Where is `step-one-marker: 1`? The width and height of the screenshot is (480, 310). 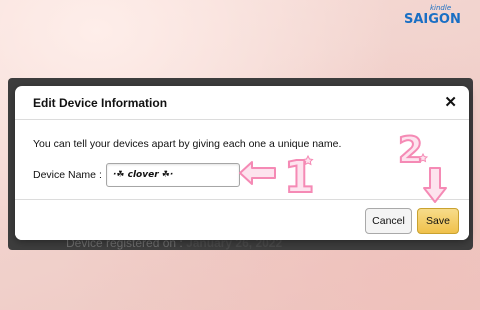 step-one-marker: 1 is located at coordinates (298, 173).